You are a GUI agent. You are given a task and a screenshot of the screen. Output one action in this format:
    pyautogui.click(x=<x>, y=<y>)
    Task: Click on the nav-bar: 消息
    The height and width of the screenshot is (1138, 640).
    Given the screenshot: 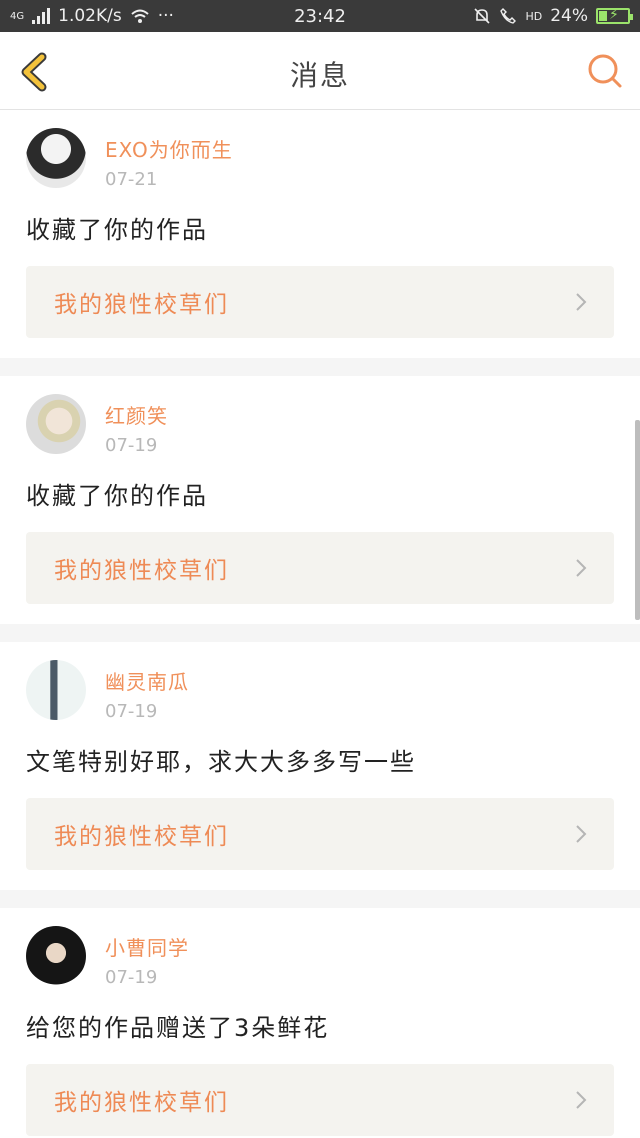 What is the action you would take?
    pyautogui.click(x=320, y=71)
    